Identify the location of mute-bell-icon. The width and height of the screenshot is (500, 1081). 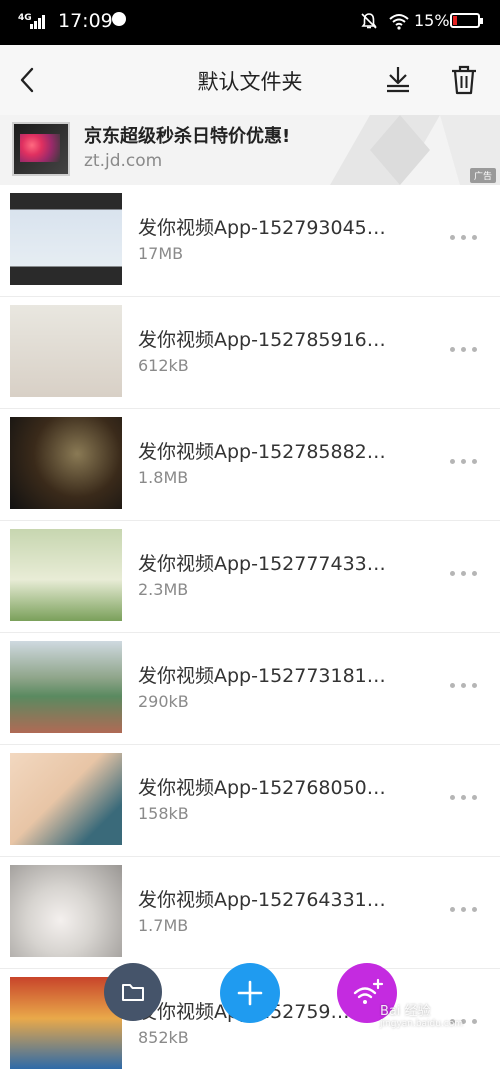
(369, 21).